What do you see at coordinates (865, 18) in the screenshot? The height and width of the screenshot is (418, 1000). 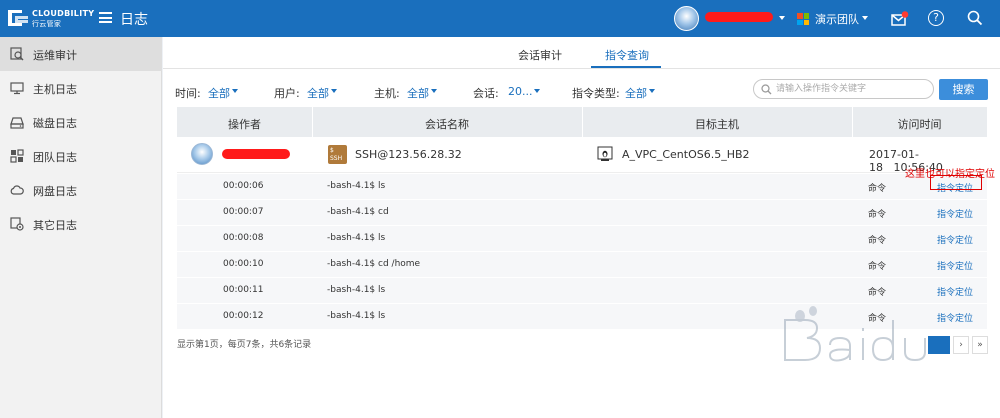 I see `team-chevron-down-icon` at bounding box center [865, 18].